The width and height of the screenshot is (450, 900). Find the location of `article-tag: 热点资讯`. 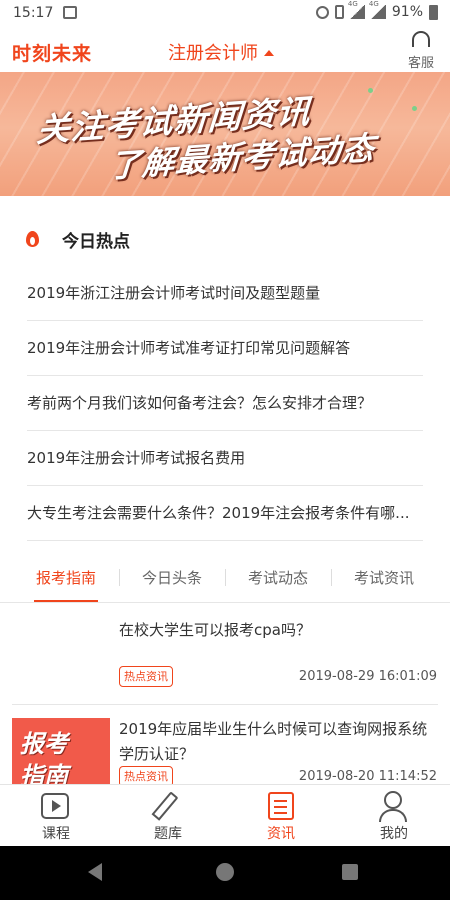

article-tag: 热点资讯 is located at coordinates (146, 676).